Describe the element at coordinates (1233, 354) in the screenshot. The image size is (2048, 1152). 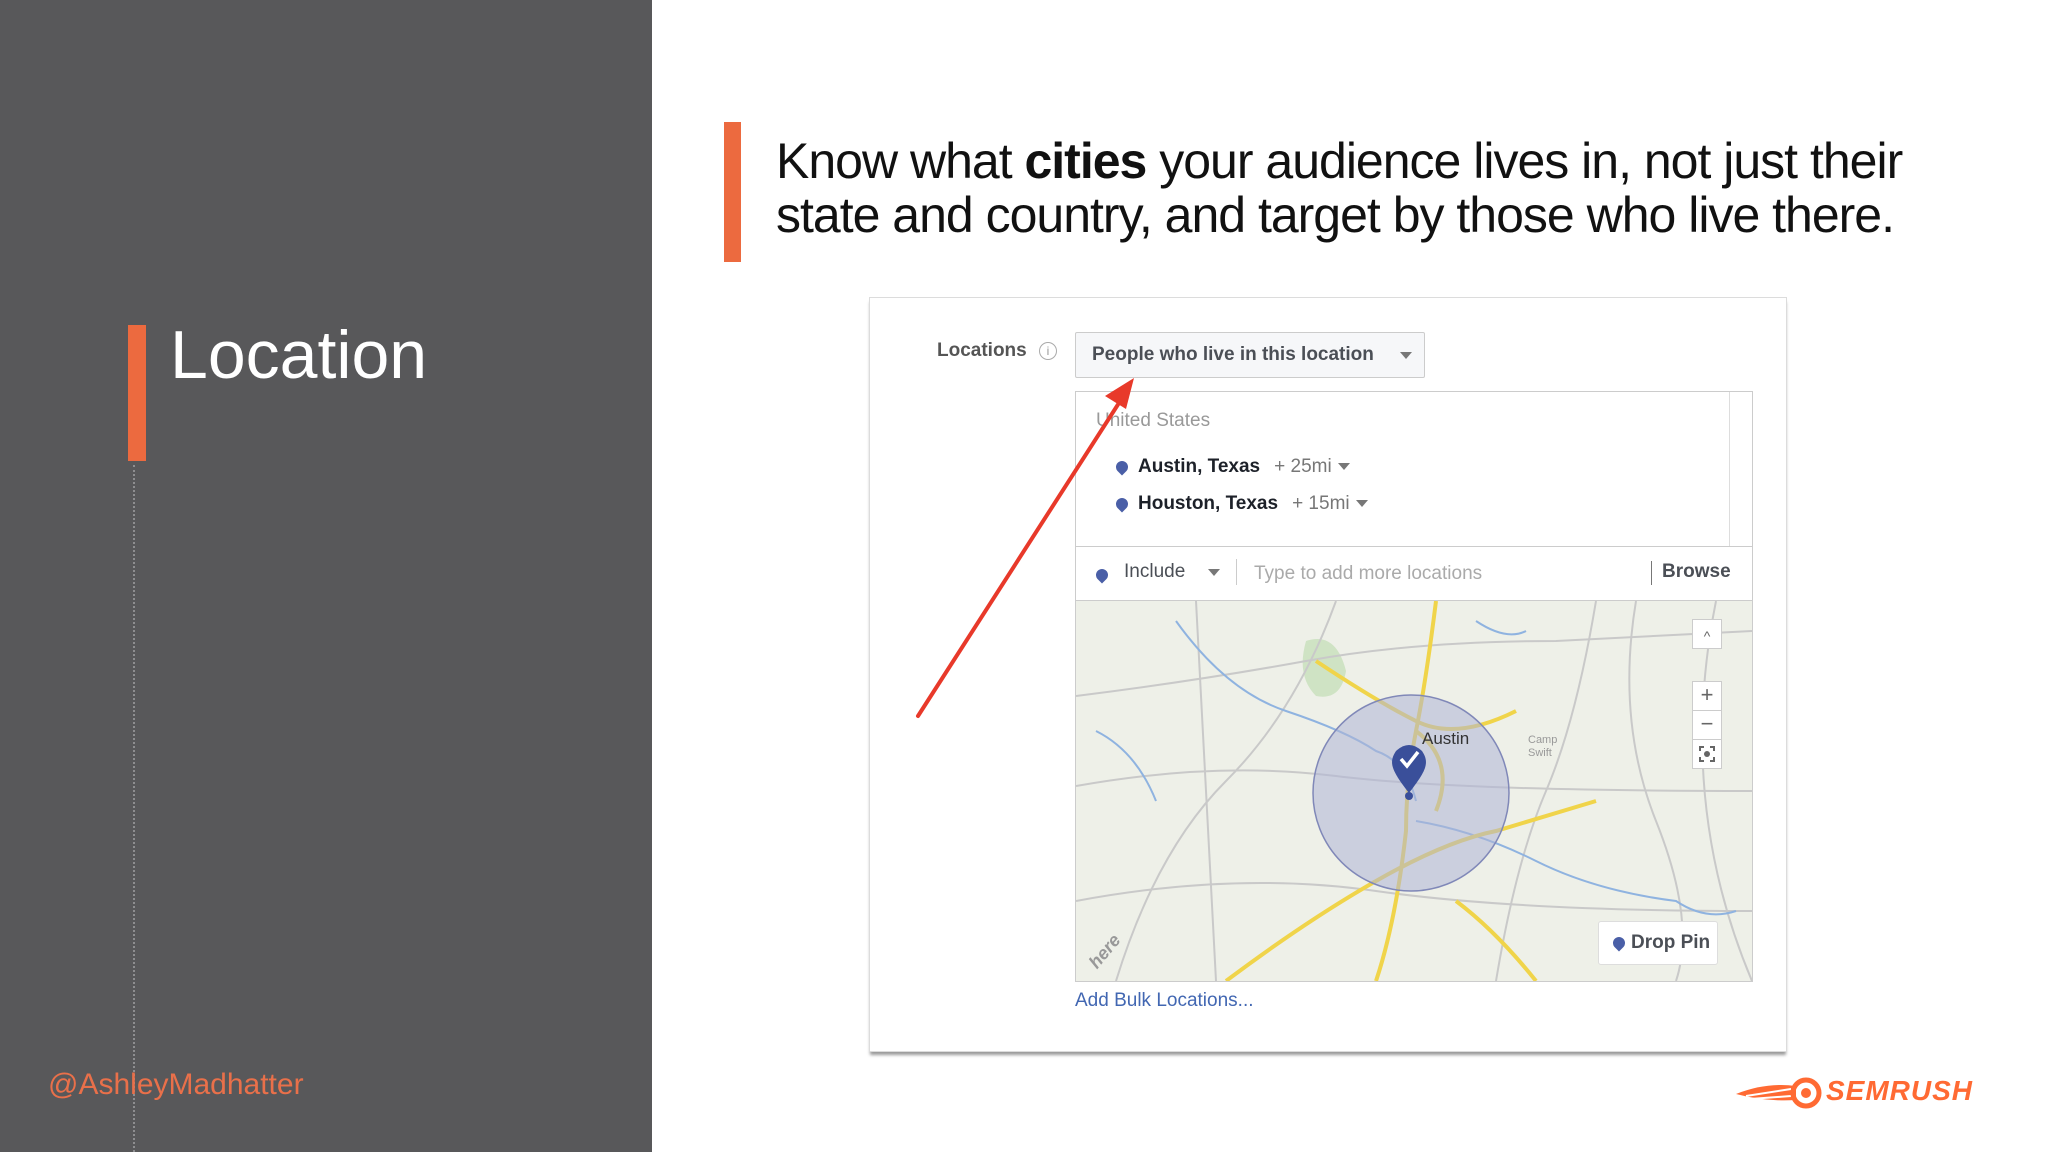
I see `audience-dropdown-value: People who live in this location` at that location.